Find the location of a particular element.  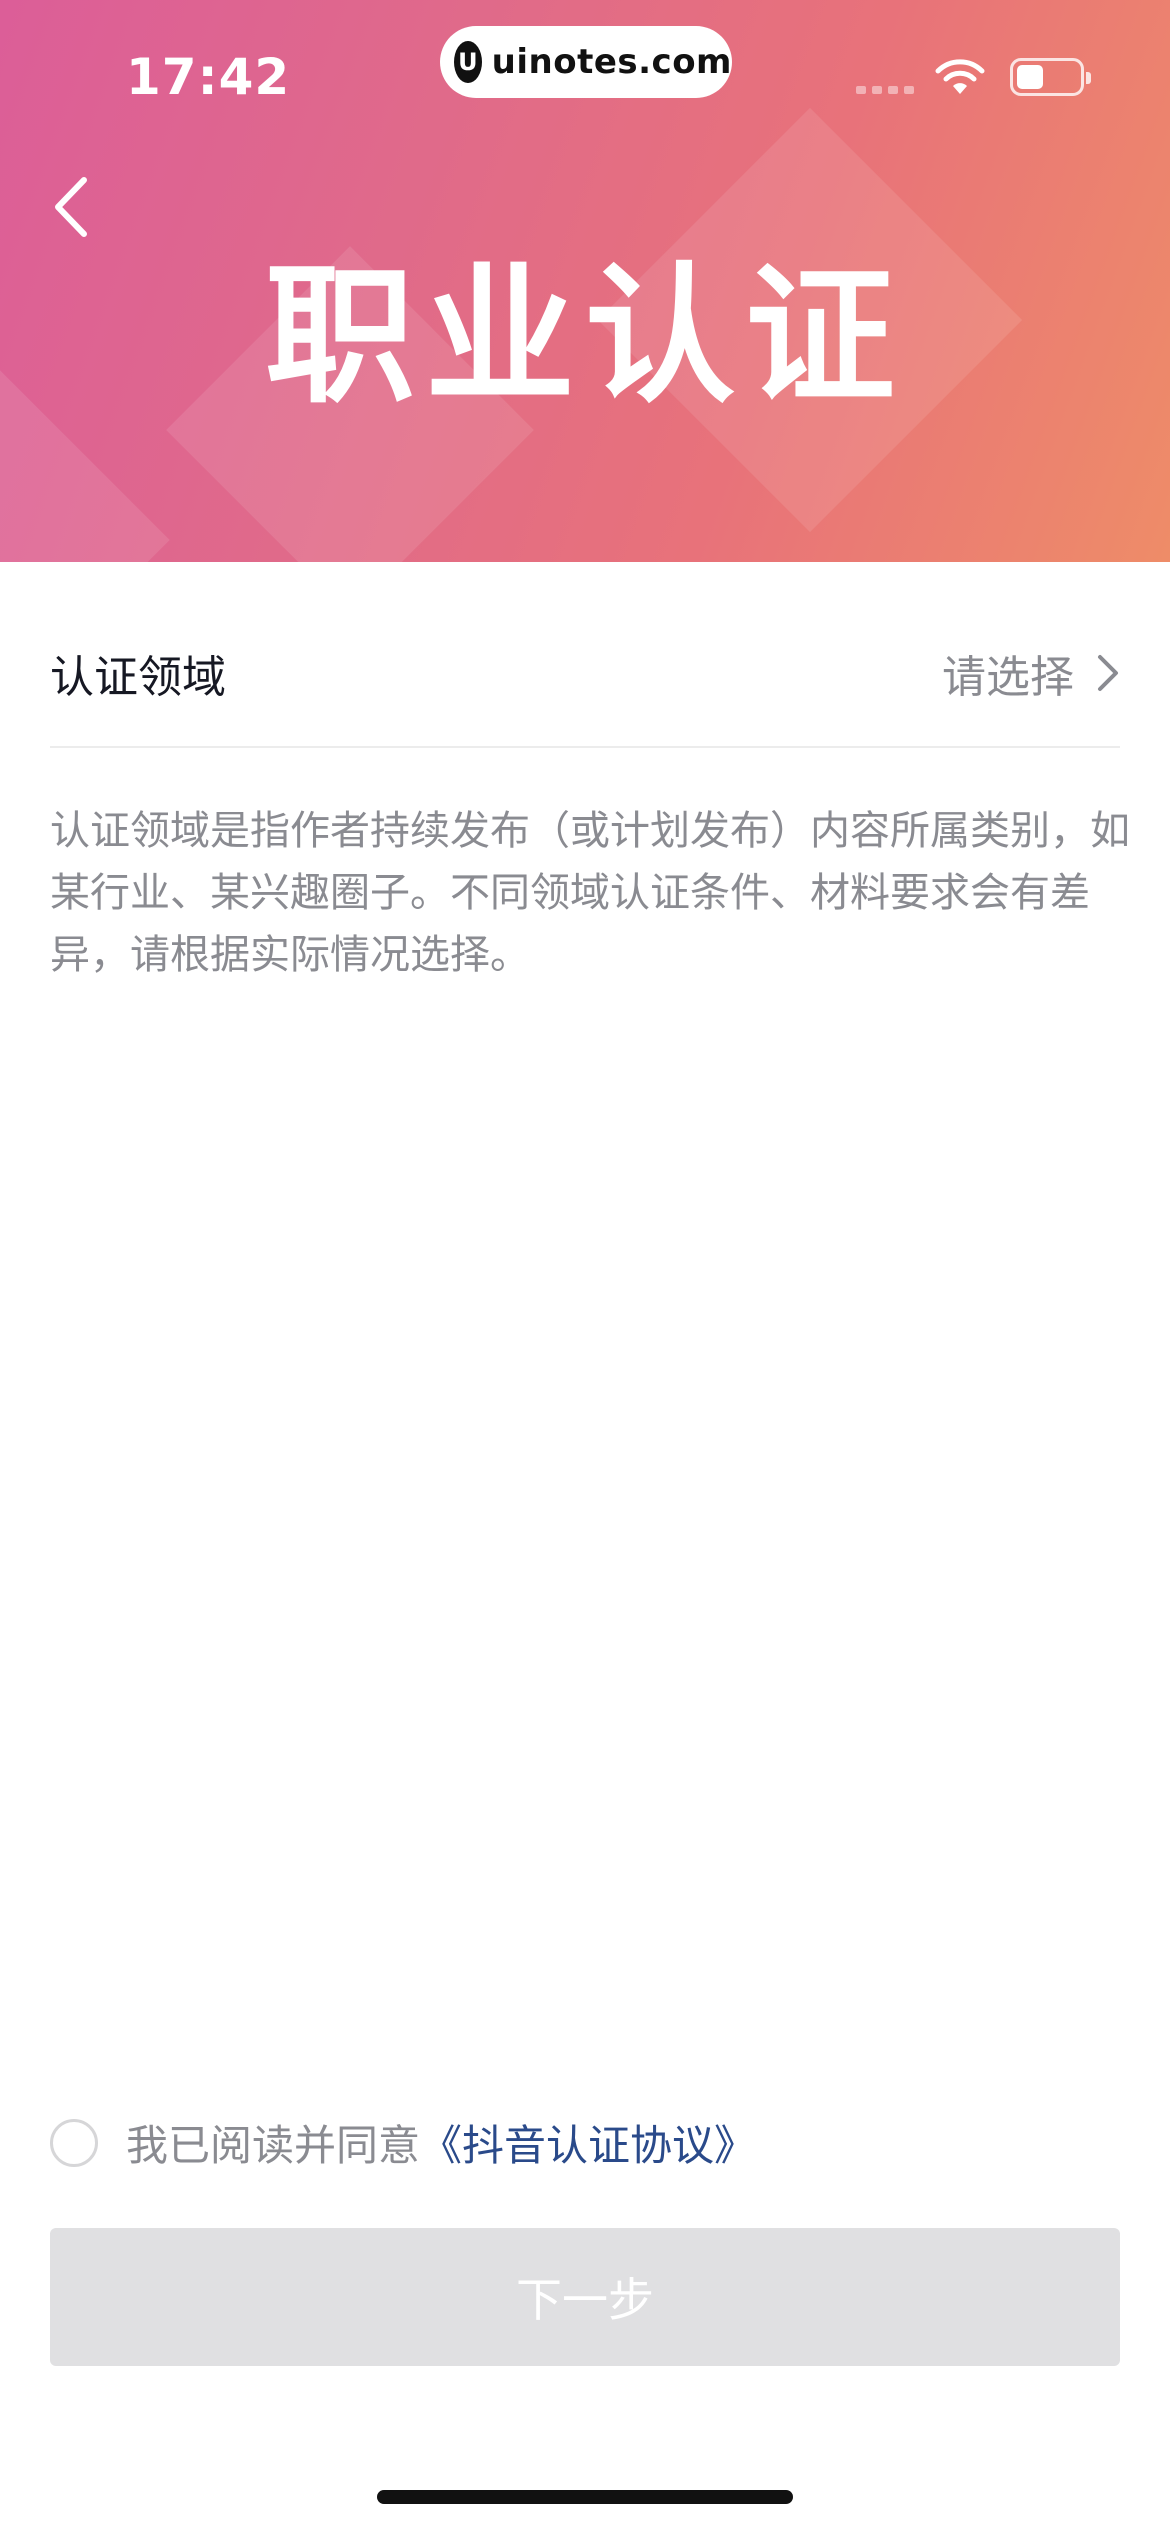

chevron-left-icon is located at coordinates (74, 207).